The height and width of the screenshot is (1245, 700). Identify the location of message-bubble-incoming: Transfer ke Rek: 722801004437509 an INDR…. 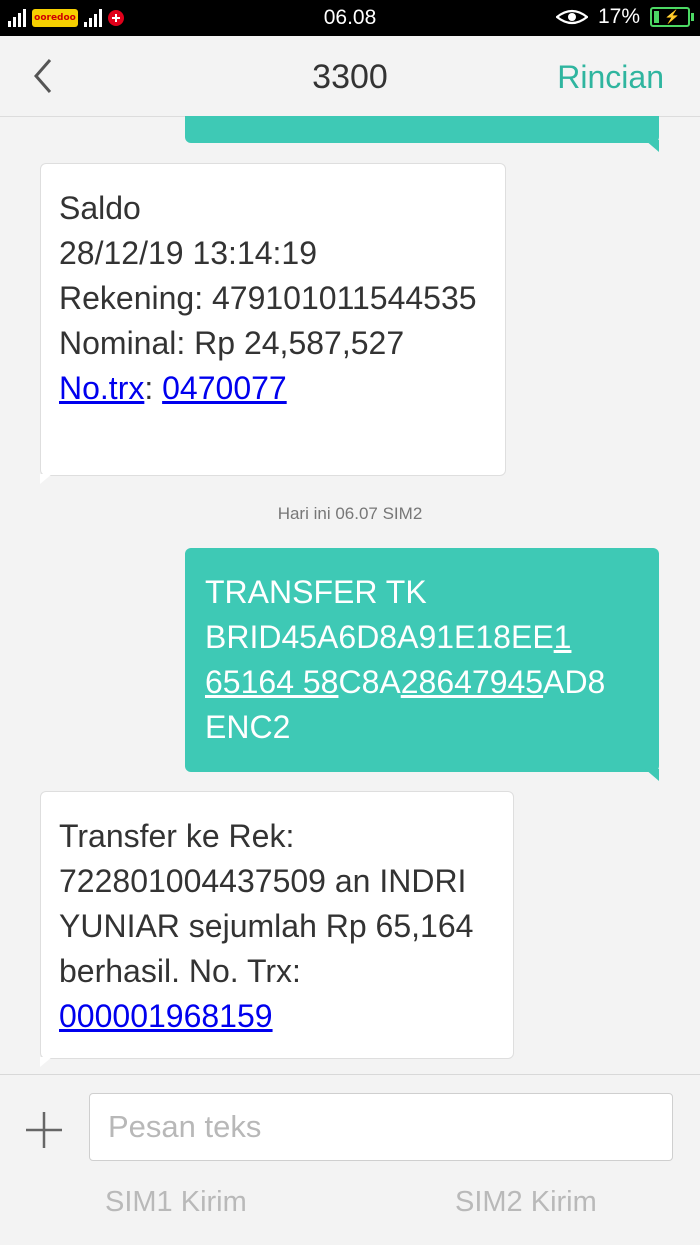
(277, 925).